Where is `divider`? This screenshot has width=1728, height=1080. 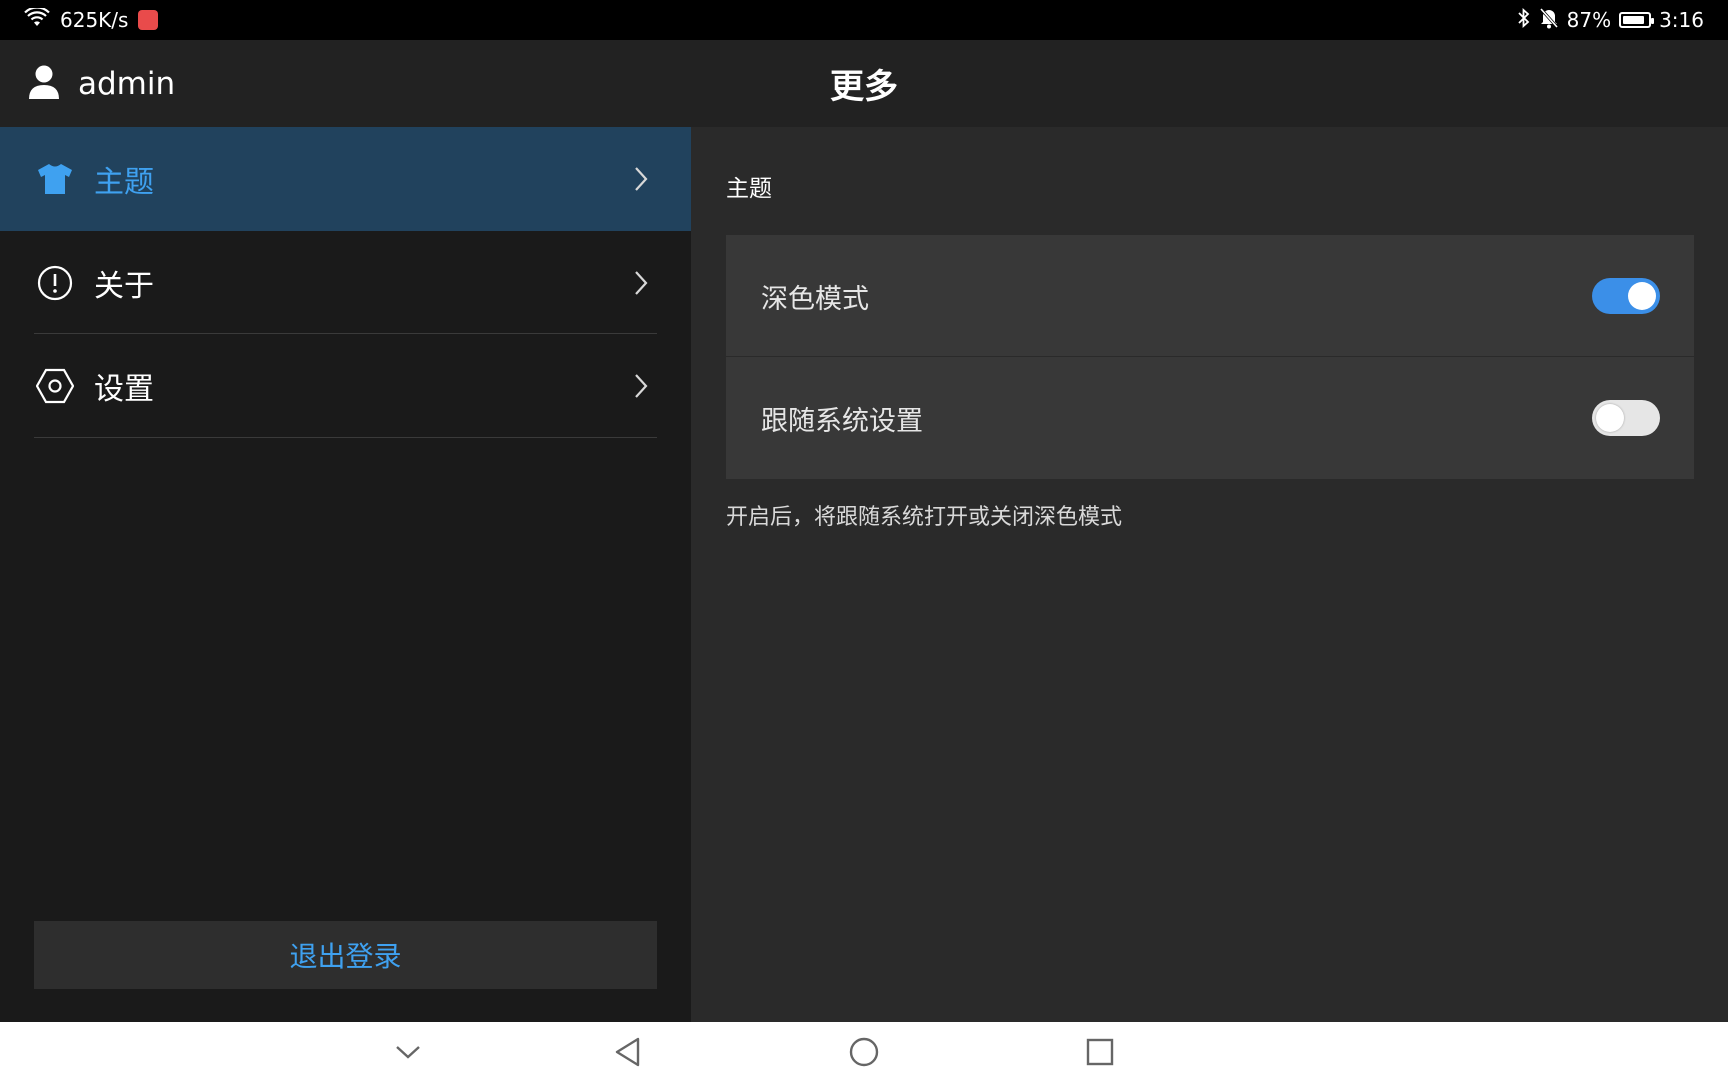 divider is located at coordinates (345, 437).